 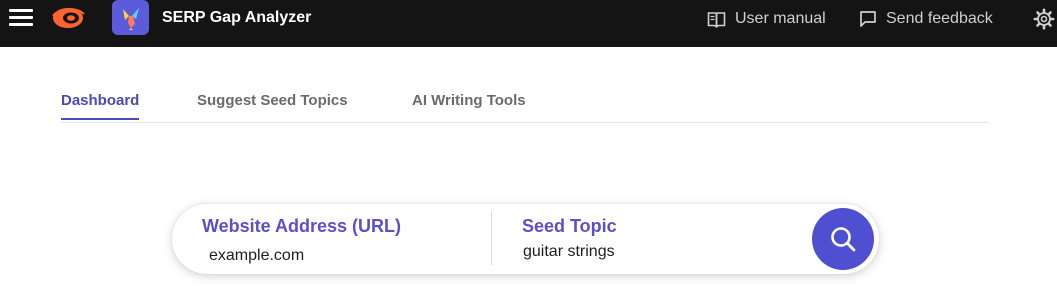 I want to click on app-title: SERP Gap Analyzer, so click(x=237, y=17).